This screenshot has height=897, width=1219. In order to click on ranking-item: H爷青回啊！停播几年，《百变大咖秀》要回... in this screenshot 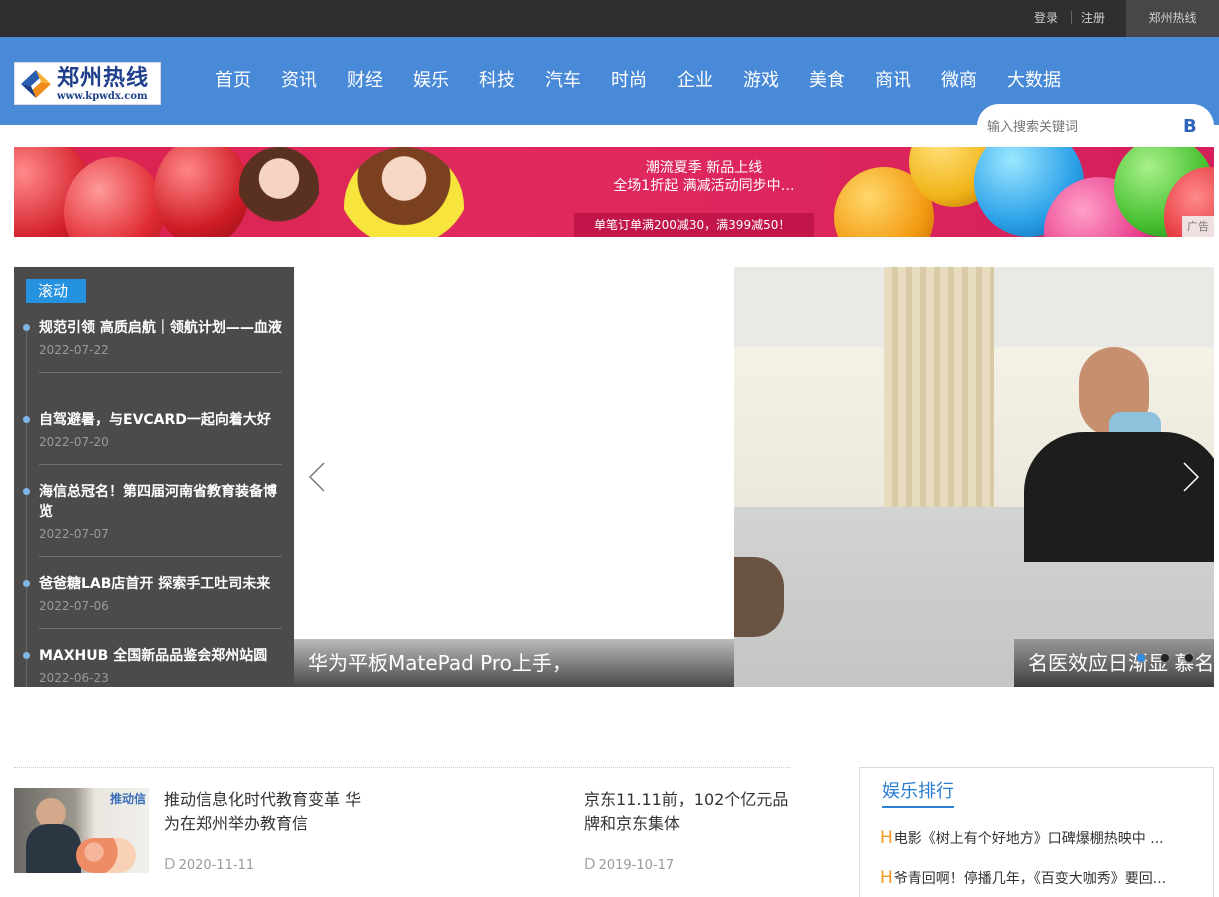, I will do `click(1037, 878)`.